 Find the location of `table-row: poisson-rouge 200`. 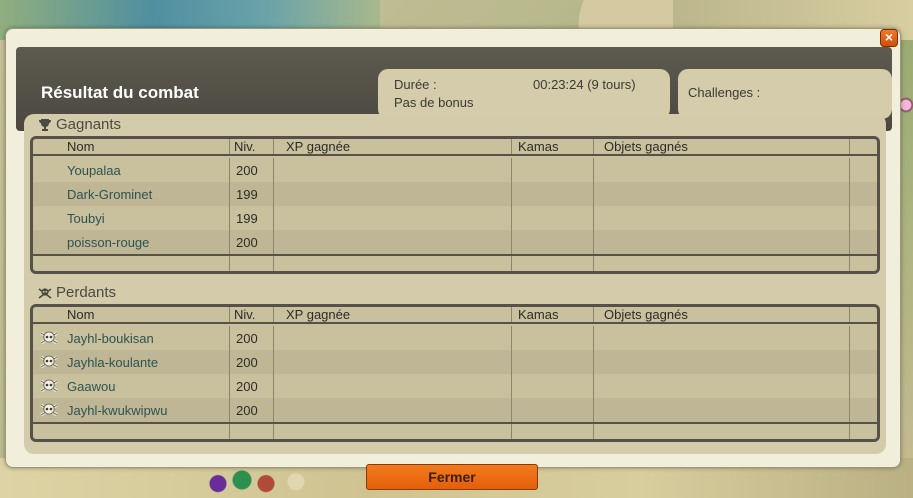

table-row: poisson-rouge 200 is located at coordinates (455, 242).